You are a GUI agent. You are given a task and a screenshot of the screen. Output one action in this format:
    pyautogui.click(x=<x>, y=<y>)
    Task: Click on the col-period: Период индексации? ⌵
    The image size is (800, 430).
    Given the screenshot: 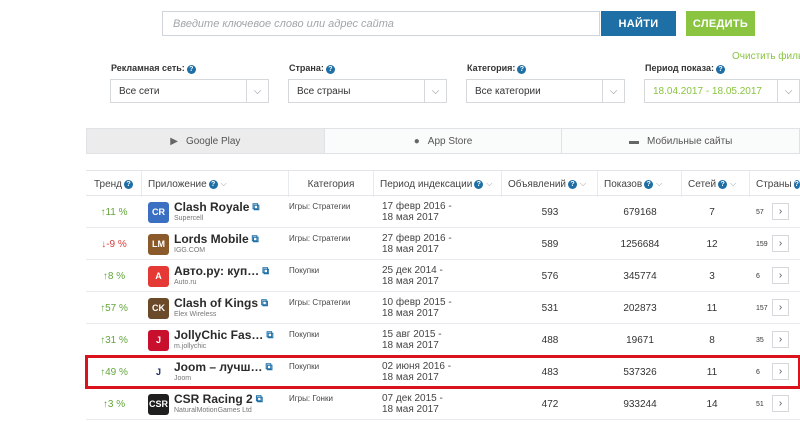 What is the action you would take?
    pyautogui.click(x=438, y=184)
    